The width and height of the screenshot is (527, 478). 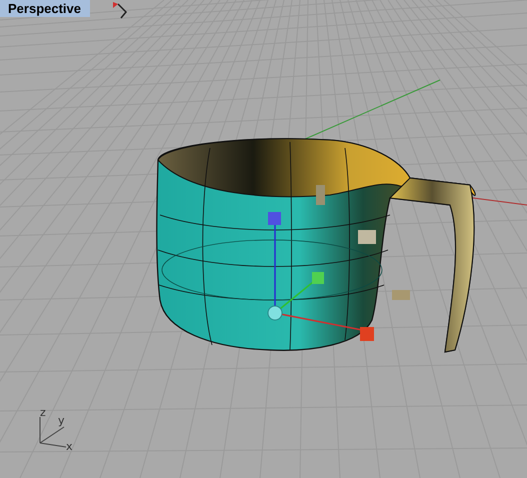 I want to click on axis-label: y, so click(x=61, y=420).